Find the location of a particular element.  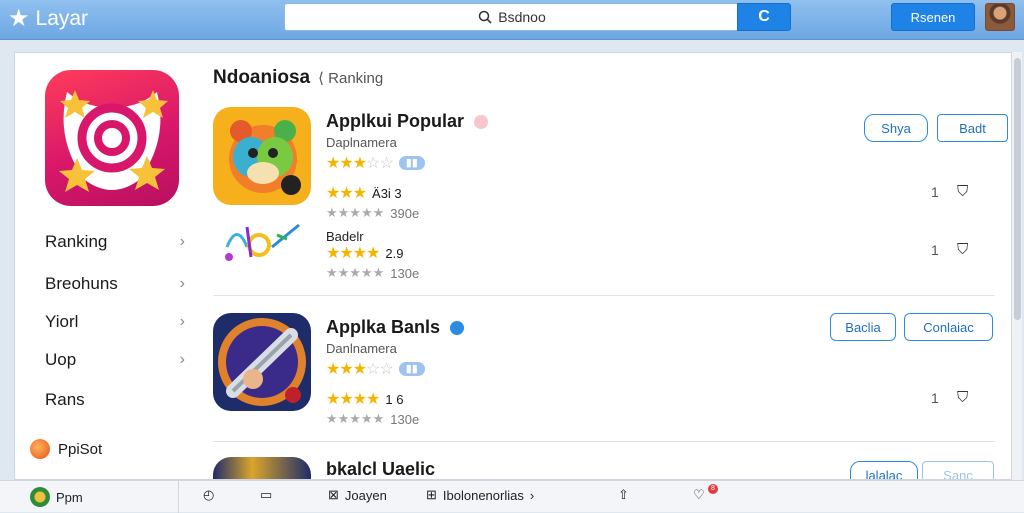

section-subtitle: ⟨ Ranking is located at coordinates (351, 78).